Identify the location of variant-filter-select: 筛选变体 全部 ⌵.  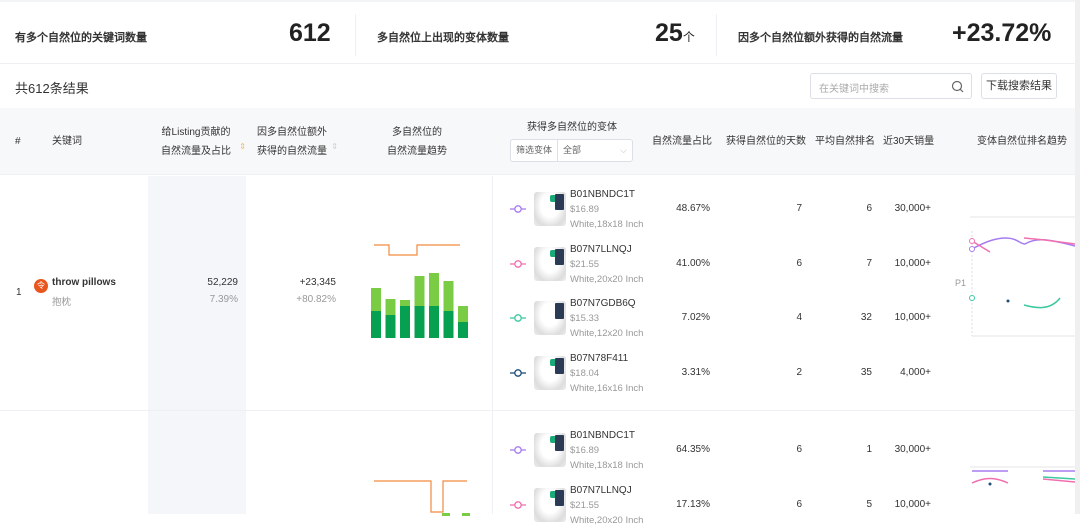
(571, 150).